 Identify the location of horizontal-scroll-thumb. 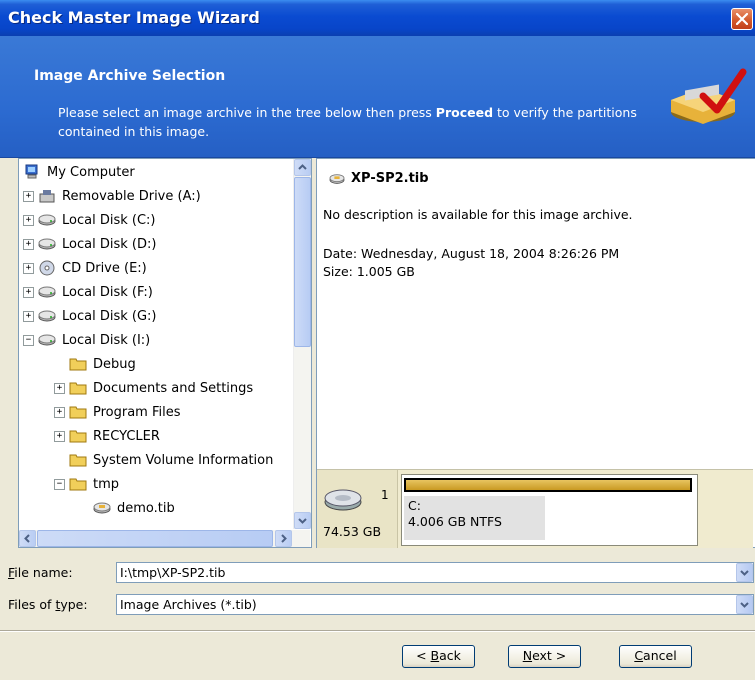
(155, 538).